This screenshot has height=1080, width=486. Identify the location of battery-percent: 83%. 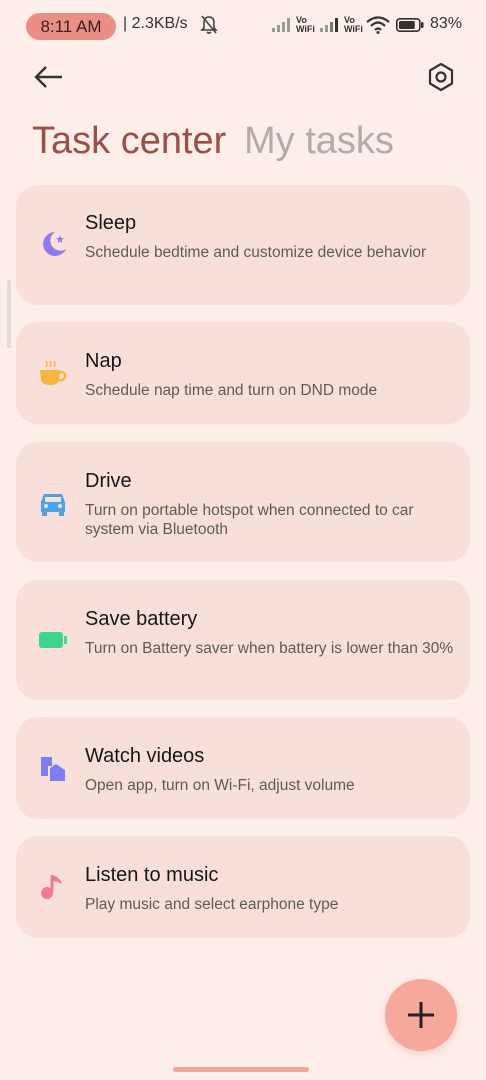
(446, 23).